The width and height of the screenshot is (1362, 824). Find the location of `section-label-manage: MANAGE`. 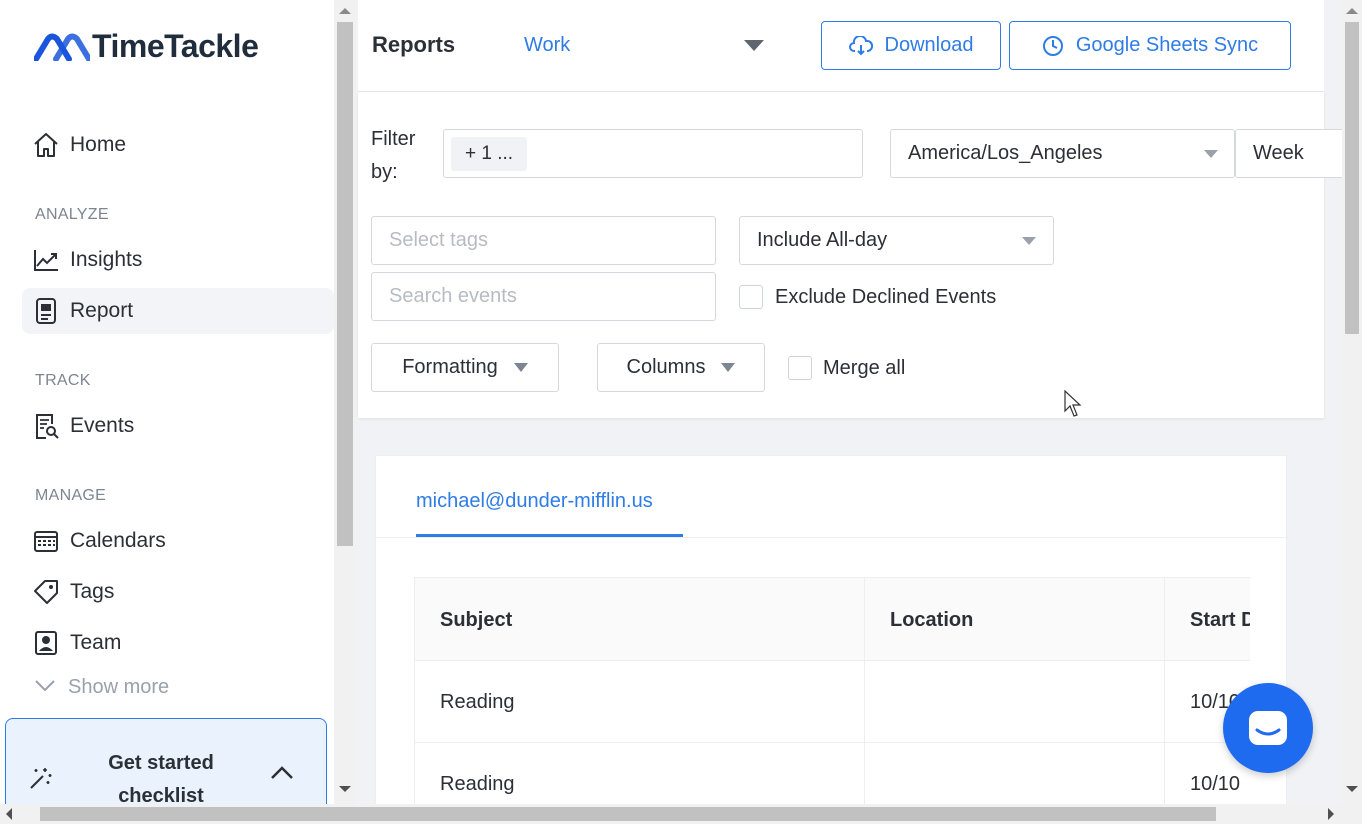

section-label-manage: MANAGE is located at coordinates (71, 495).